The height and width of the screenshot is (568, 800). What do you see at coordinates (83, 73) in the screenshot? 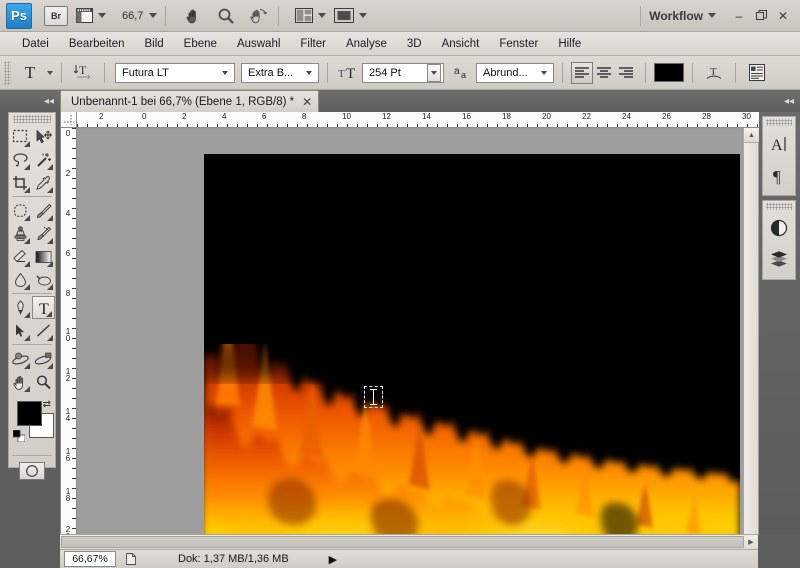
I see `toggle-text-orientation-button: T` at bounding box center [83, 73].